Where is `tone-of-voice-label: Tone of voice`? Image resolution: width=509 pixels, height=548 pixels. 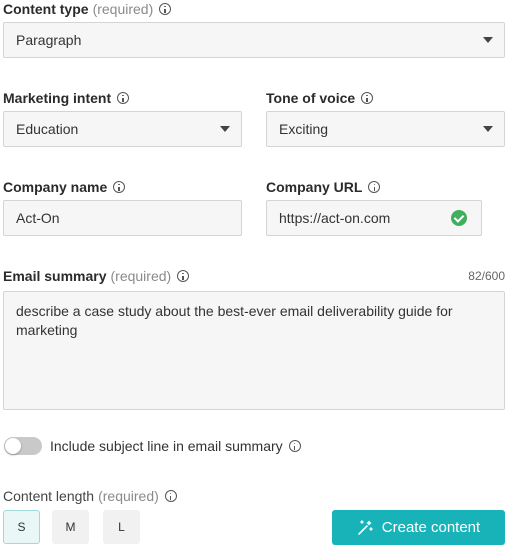 tone-of-voice-label: Tone of voice is located at coordinates (320, 98).